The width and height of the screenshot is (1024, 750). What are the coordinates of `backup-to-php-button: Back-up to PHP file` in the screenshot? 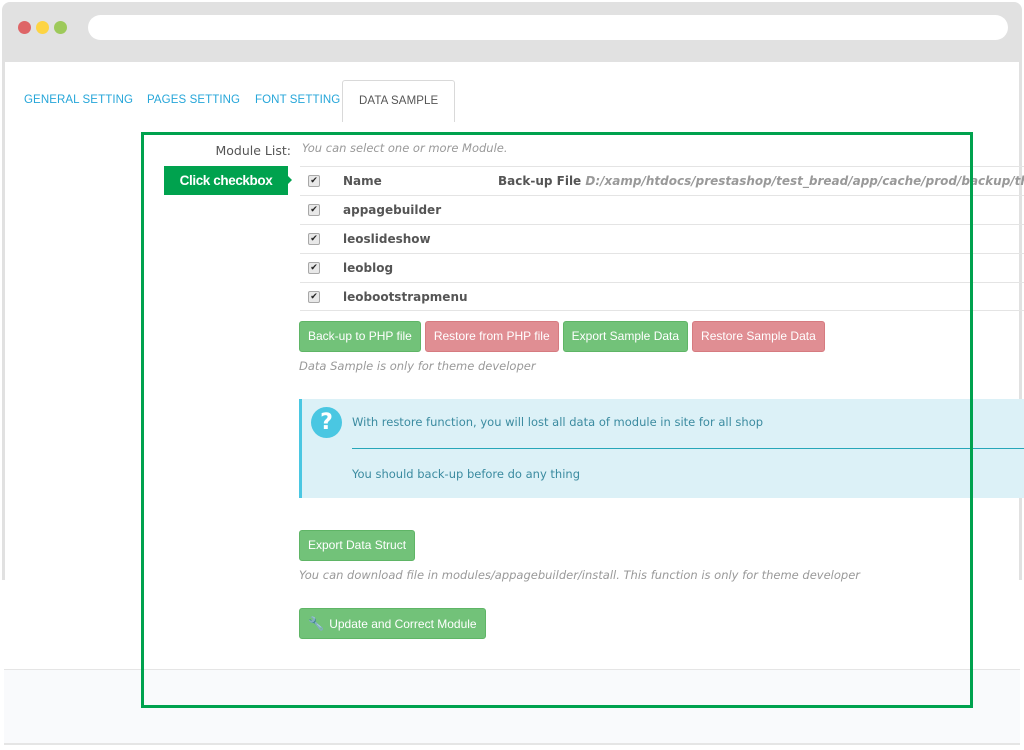 It's located at (360, 336).